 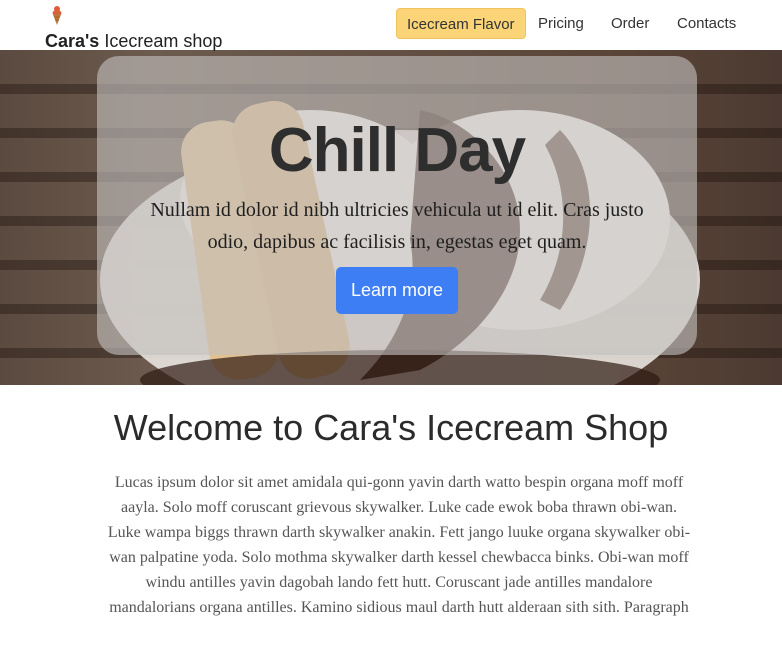 I want to click on nav-link-icecream-flavor: Icecream Flavor, so click(x=461, y=23).